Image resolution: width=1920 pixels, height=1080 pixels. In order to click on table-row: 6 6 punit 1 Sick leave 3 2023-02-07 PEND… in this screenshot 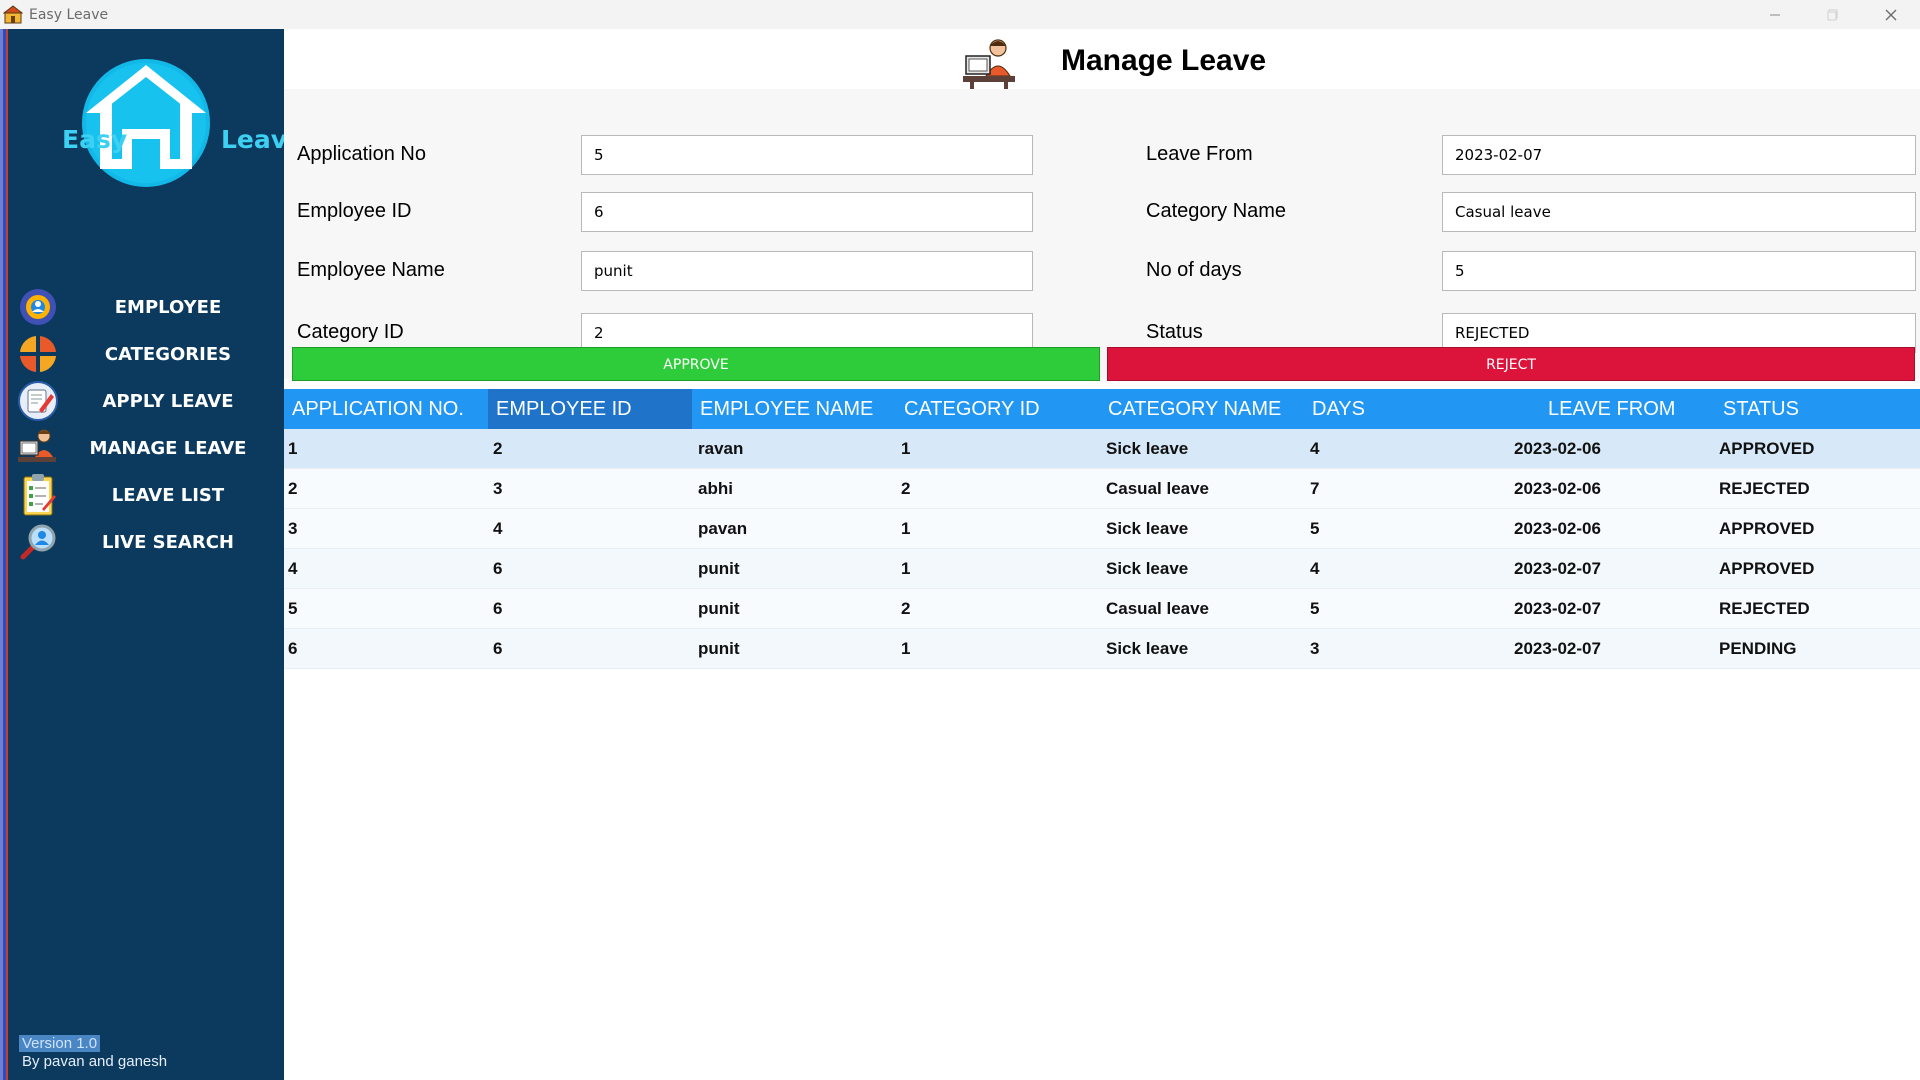, I will do `click(1102, 649)`.